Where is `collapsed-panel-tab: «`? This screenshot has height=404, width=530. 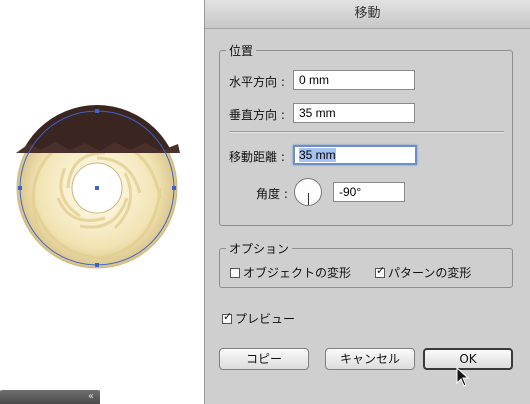
collapsed-panel-tab: « is located at coordinates (50, 397).